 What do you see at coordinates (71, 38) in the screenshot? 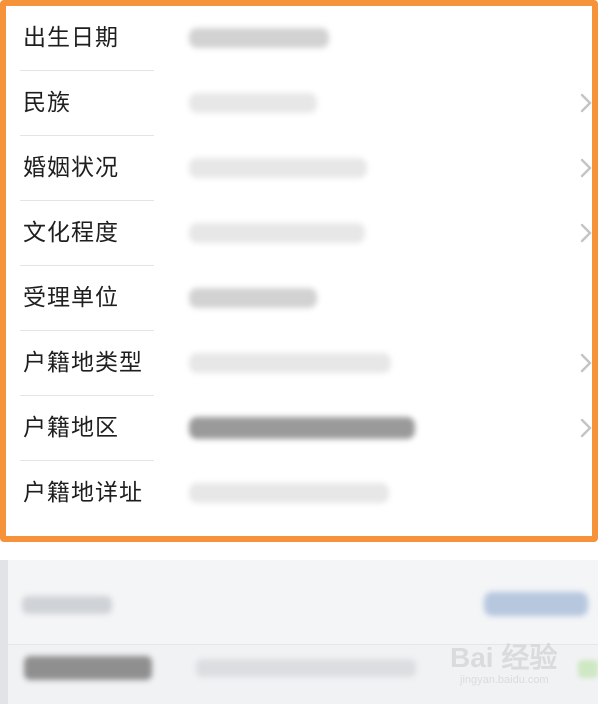
I see `row-label: 出生日期` at bounding box center [71, 38].